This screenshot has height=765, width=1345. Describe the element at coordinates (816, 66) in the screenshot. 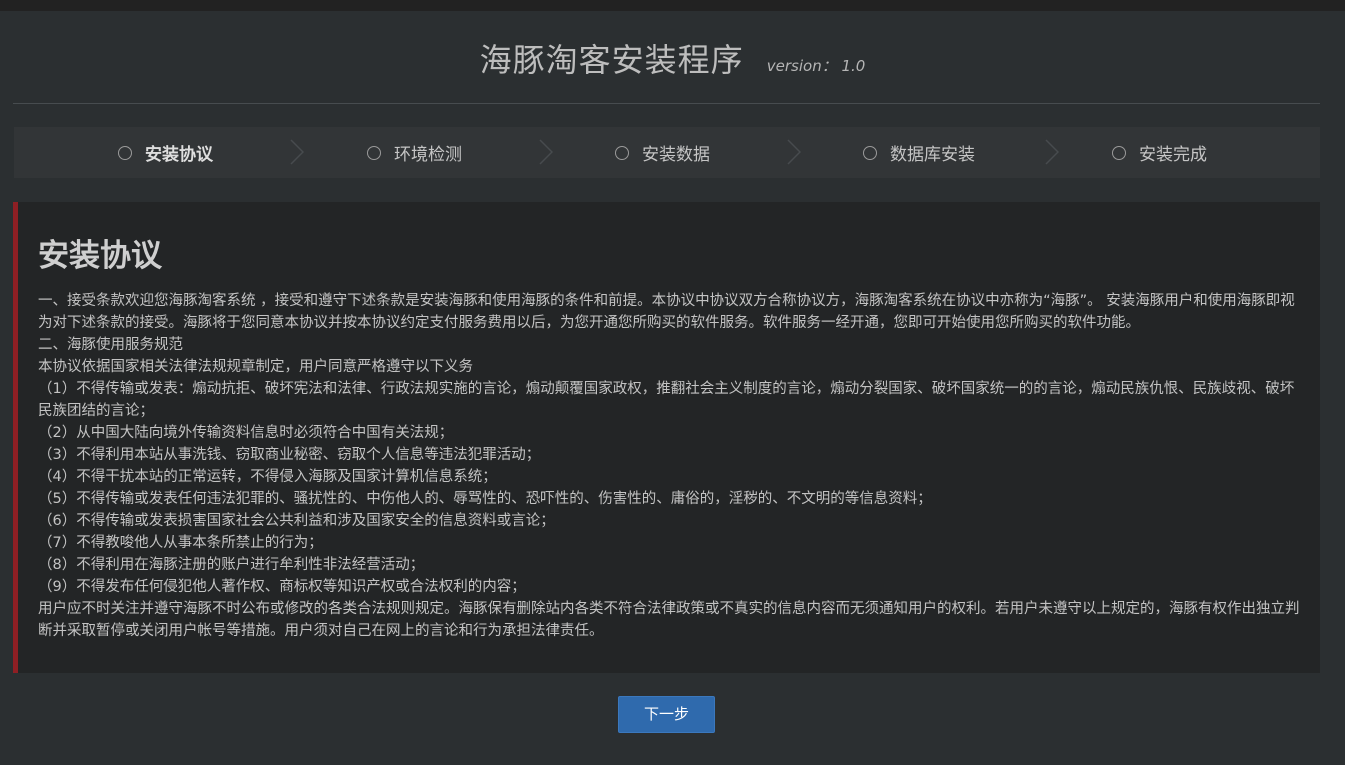

I see `version-label: version： 1.0` at that location.